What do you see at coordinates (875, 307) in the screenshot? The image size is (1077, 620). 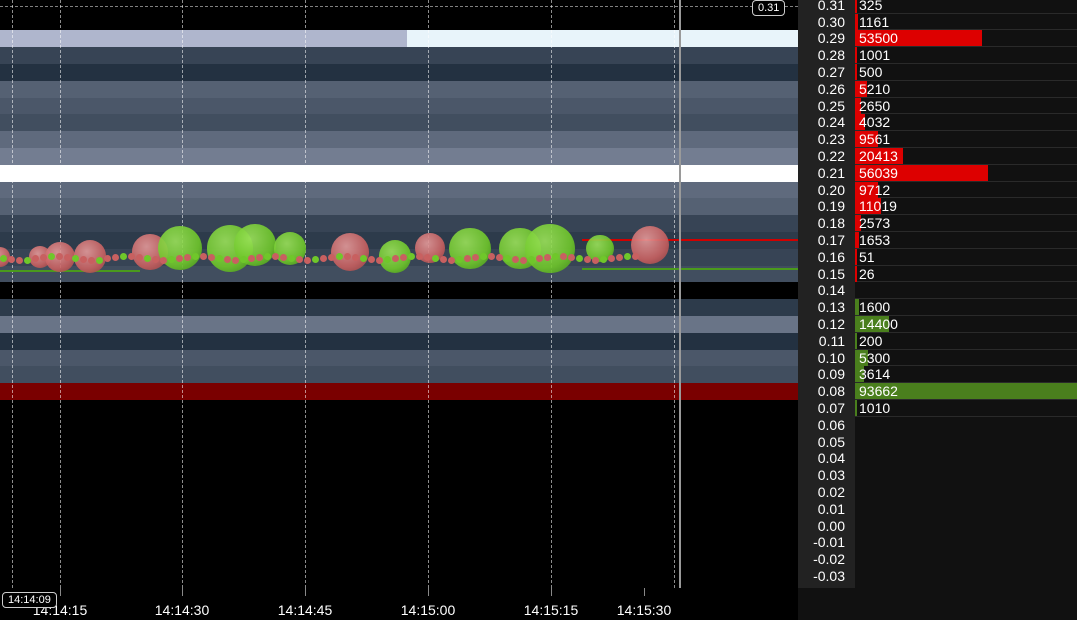 I see `order-quantity-label: 1600` at bounding box center [875, 307].